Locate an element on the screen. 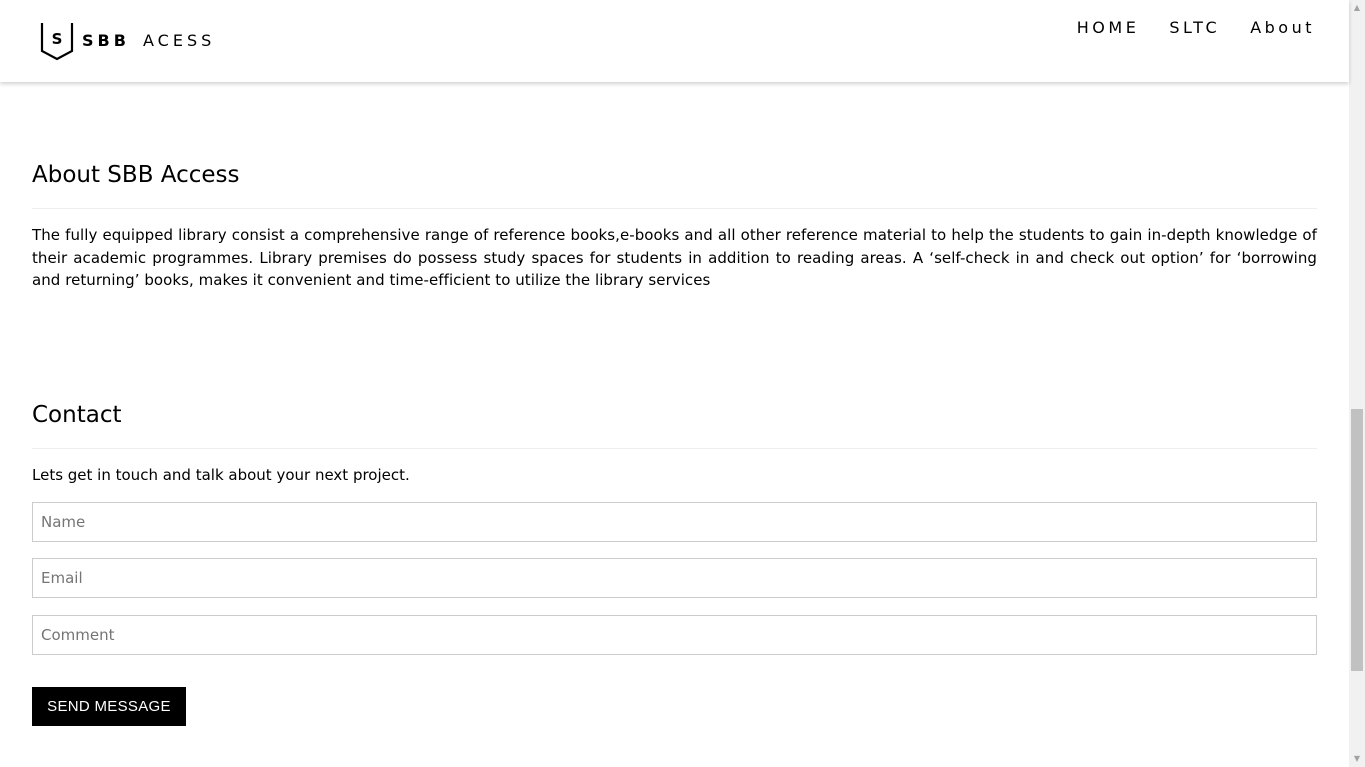  site-logo: S SBB ACESS is located at coordinates (127, 41).